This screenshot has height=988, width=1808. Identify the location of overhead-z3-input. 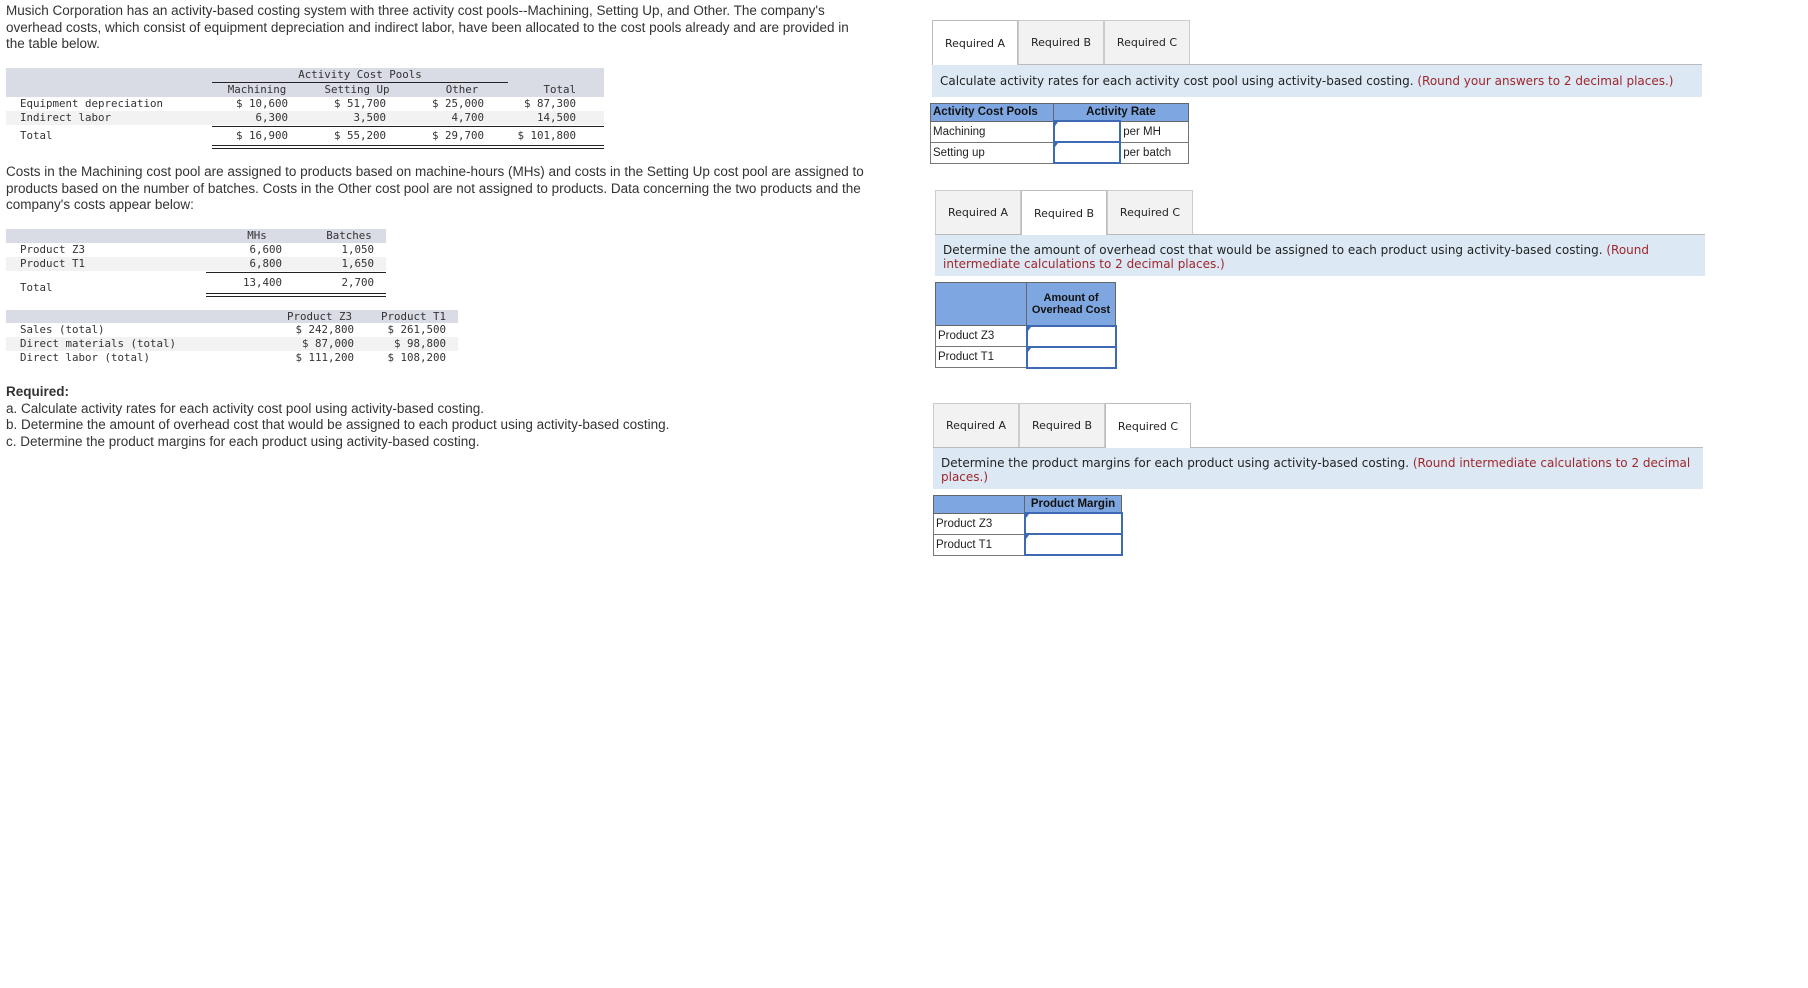
(1071, 336).